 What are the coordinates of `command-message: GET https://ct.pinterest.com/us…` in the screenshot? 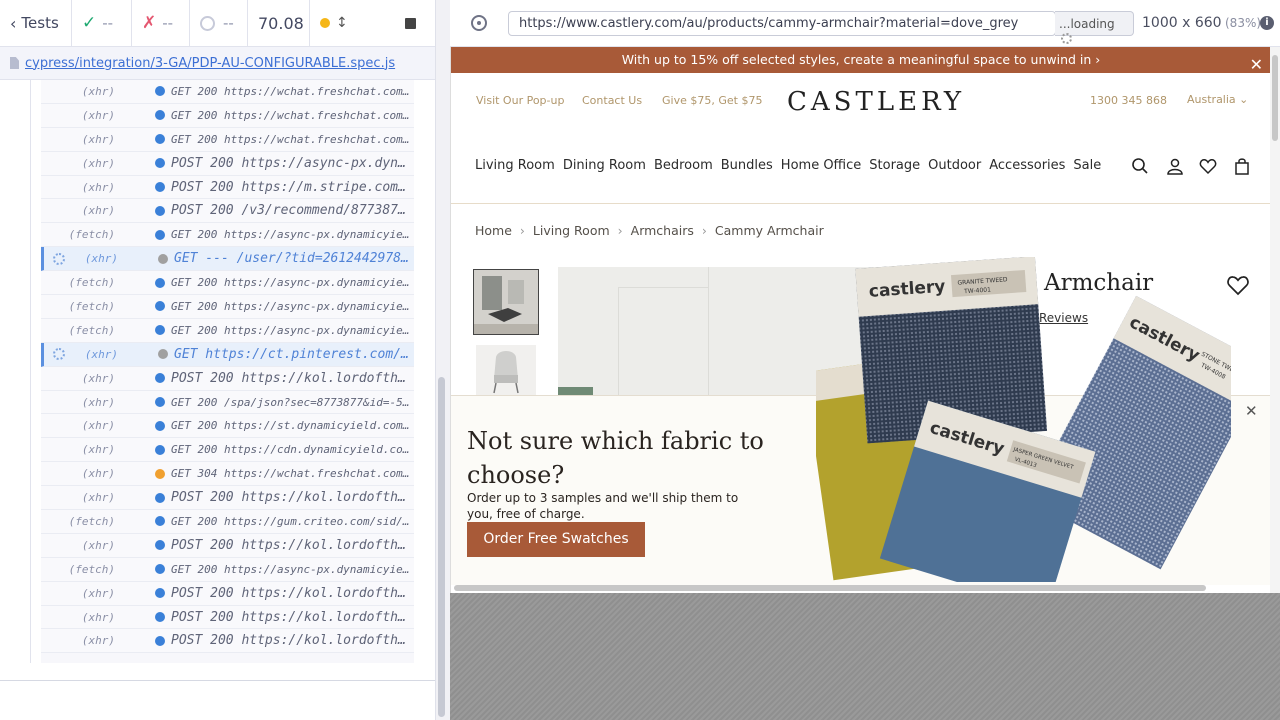 It's located at (294, 354).